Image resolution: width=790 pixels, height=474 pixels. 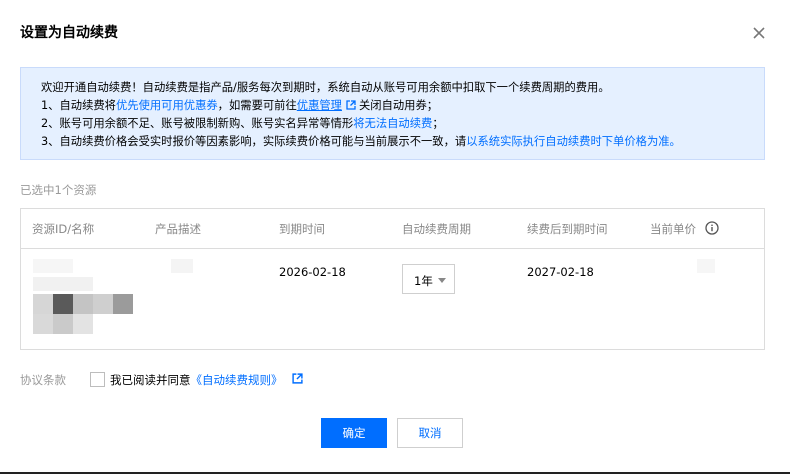 I want to click on new-expire-date: 2027-02-18, so click(x=560, y=272).